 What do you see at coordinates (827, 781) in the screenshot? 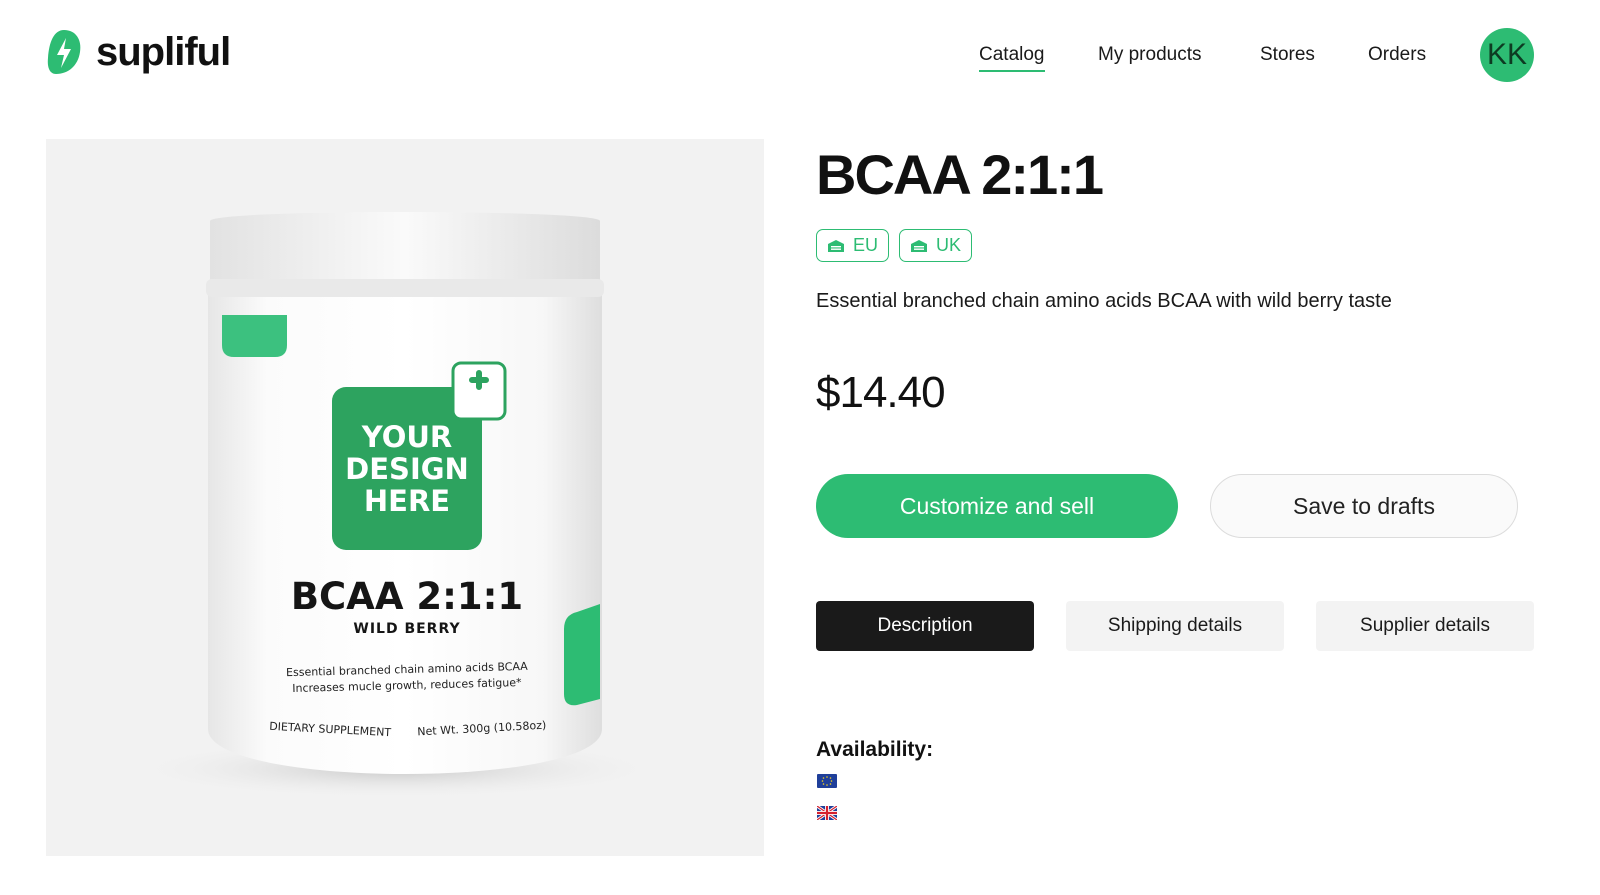
I see `eu-flag-icon` at bounding box center [827, 781].